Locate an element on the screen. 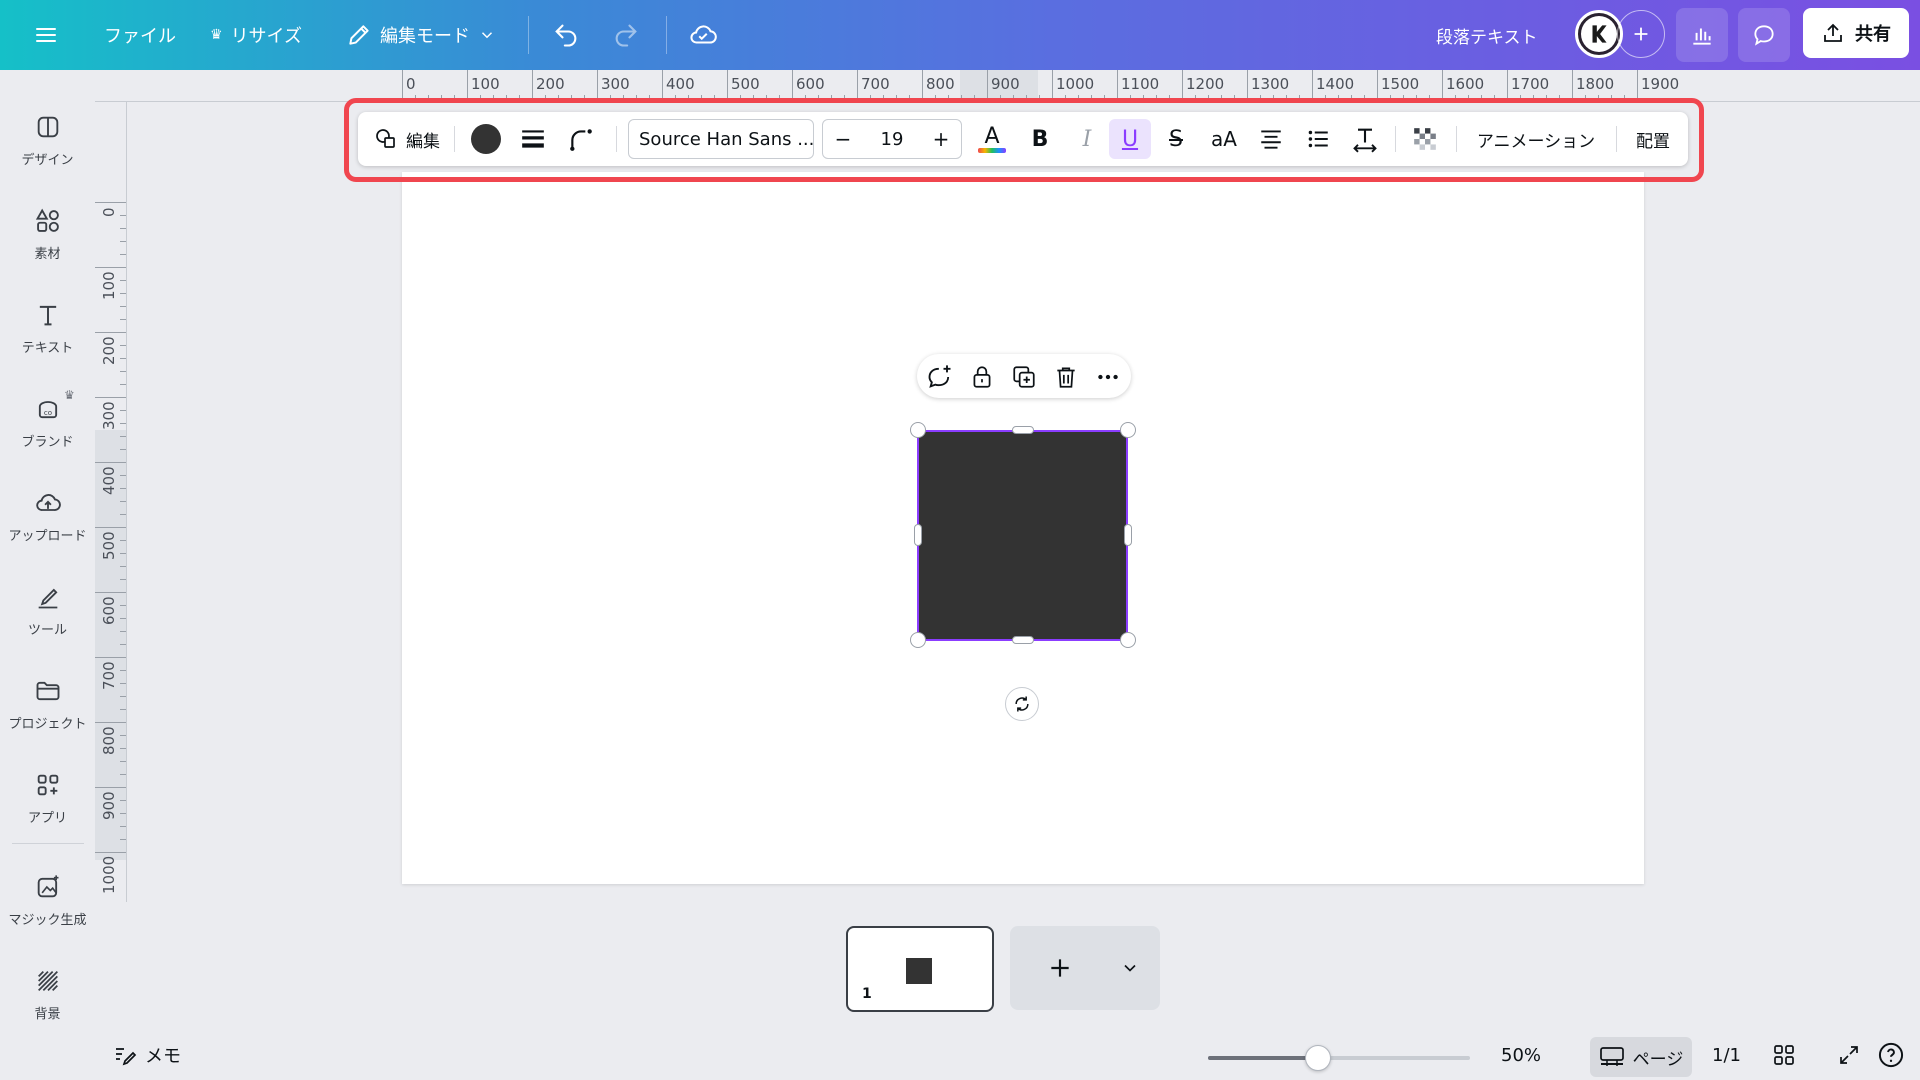 This screenshot has width=1920, height=1080. increase-font-size-button: + is located at coordinates (941, 139).